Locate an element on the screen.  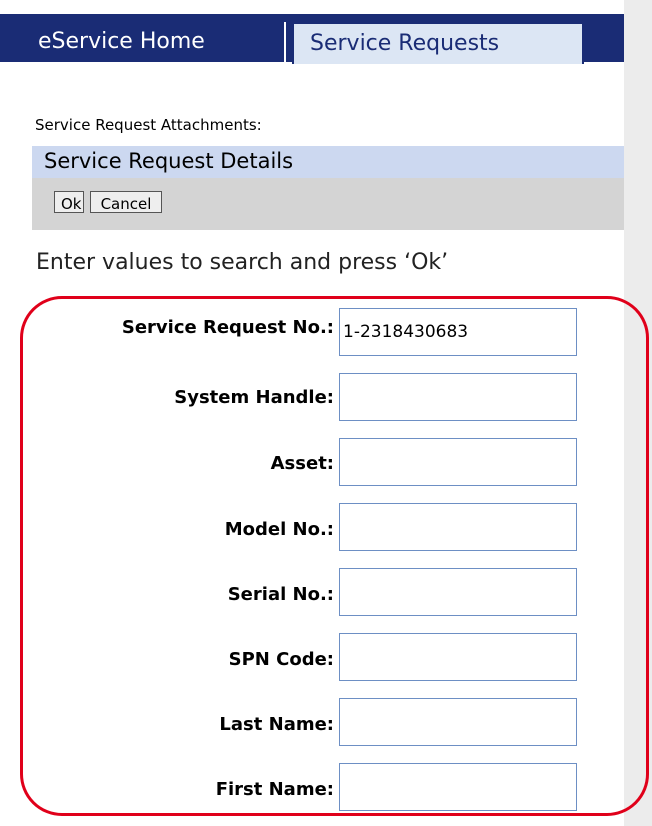
model-no-label: Model No.: is located at coordinates (279, 529).